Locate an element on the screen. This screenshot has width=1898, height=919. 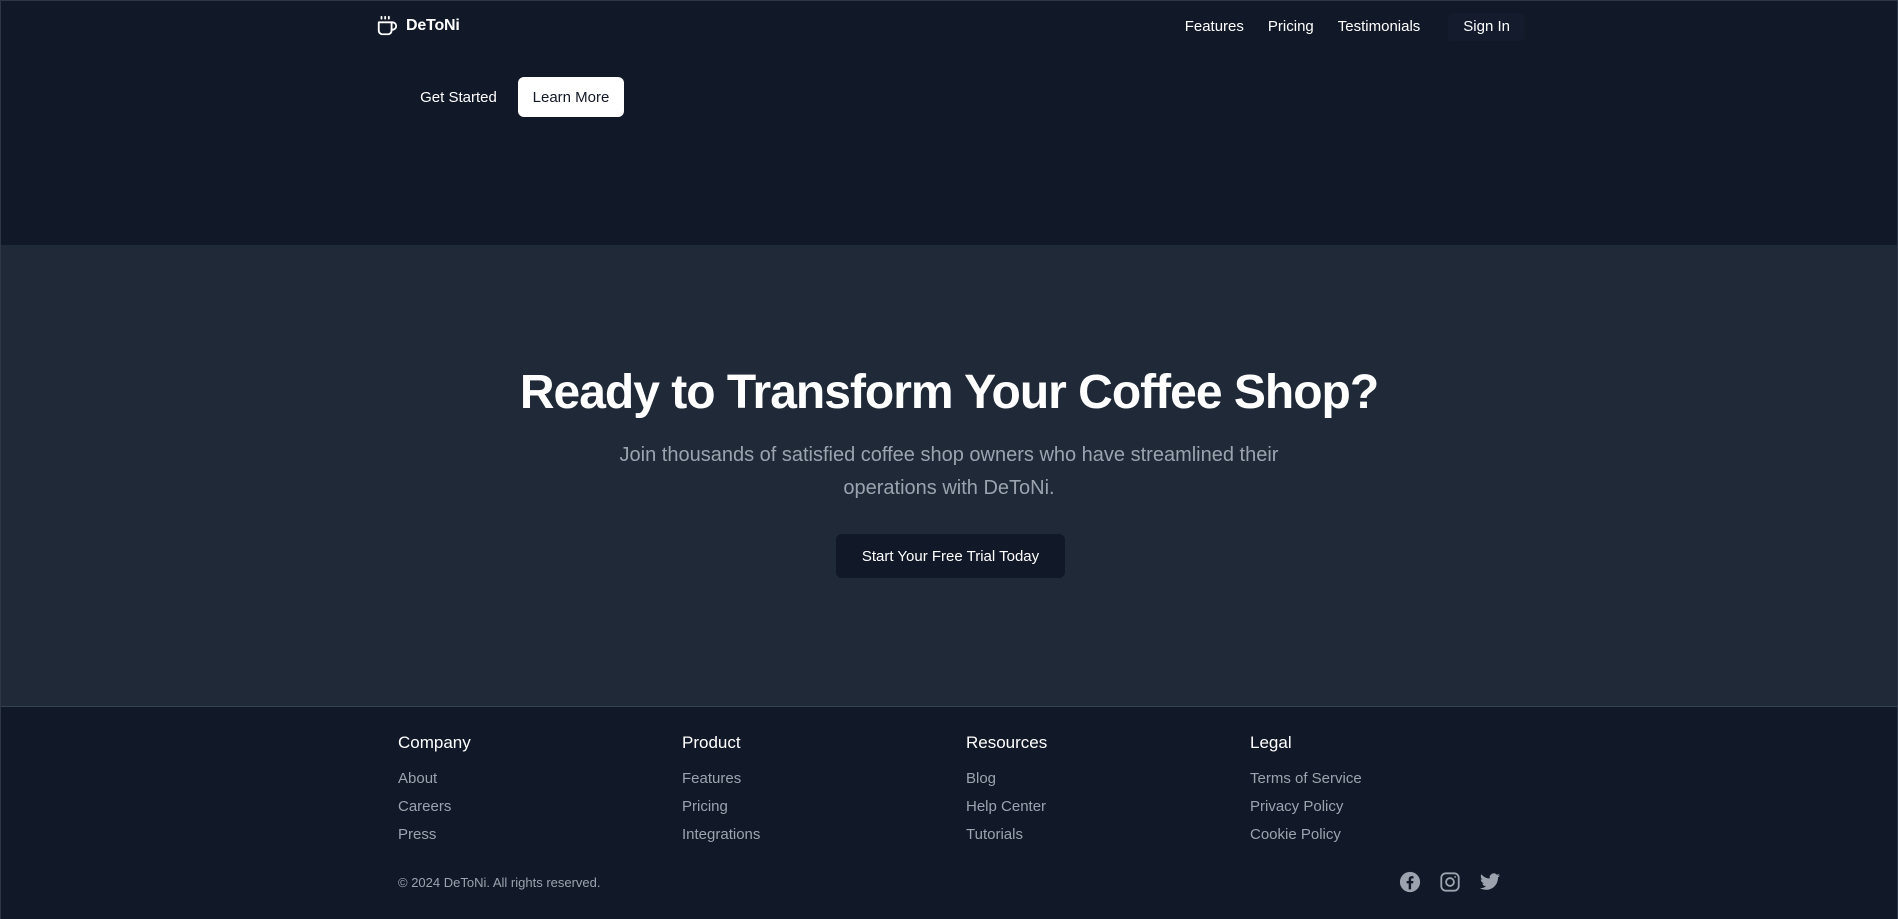
footer-link-privacy: Privacy Policy is located at coordinates (1306, 807).